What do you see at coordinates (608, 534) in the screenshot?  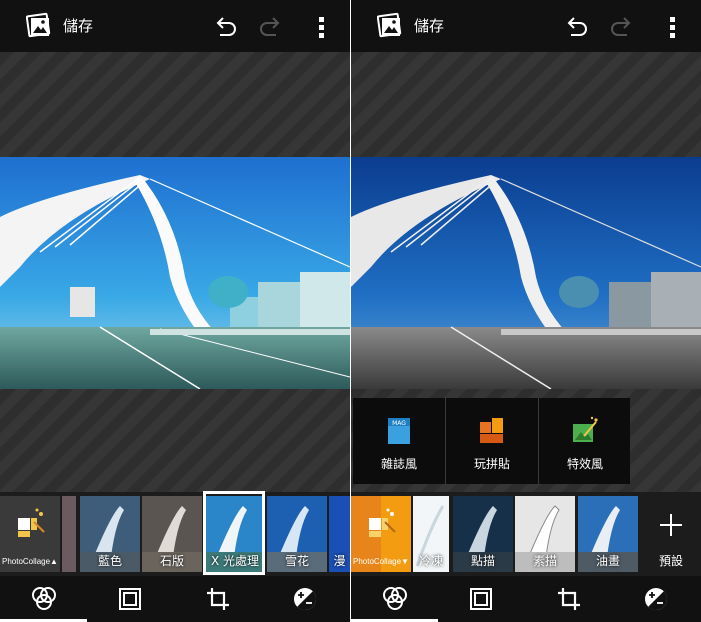 I see `filter-thumb: 油畫` at bounding box center [608, 534].